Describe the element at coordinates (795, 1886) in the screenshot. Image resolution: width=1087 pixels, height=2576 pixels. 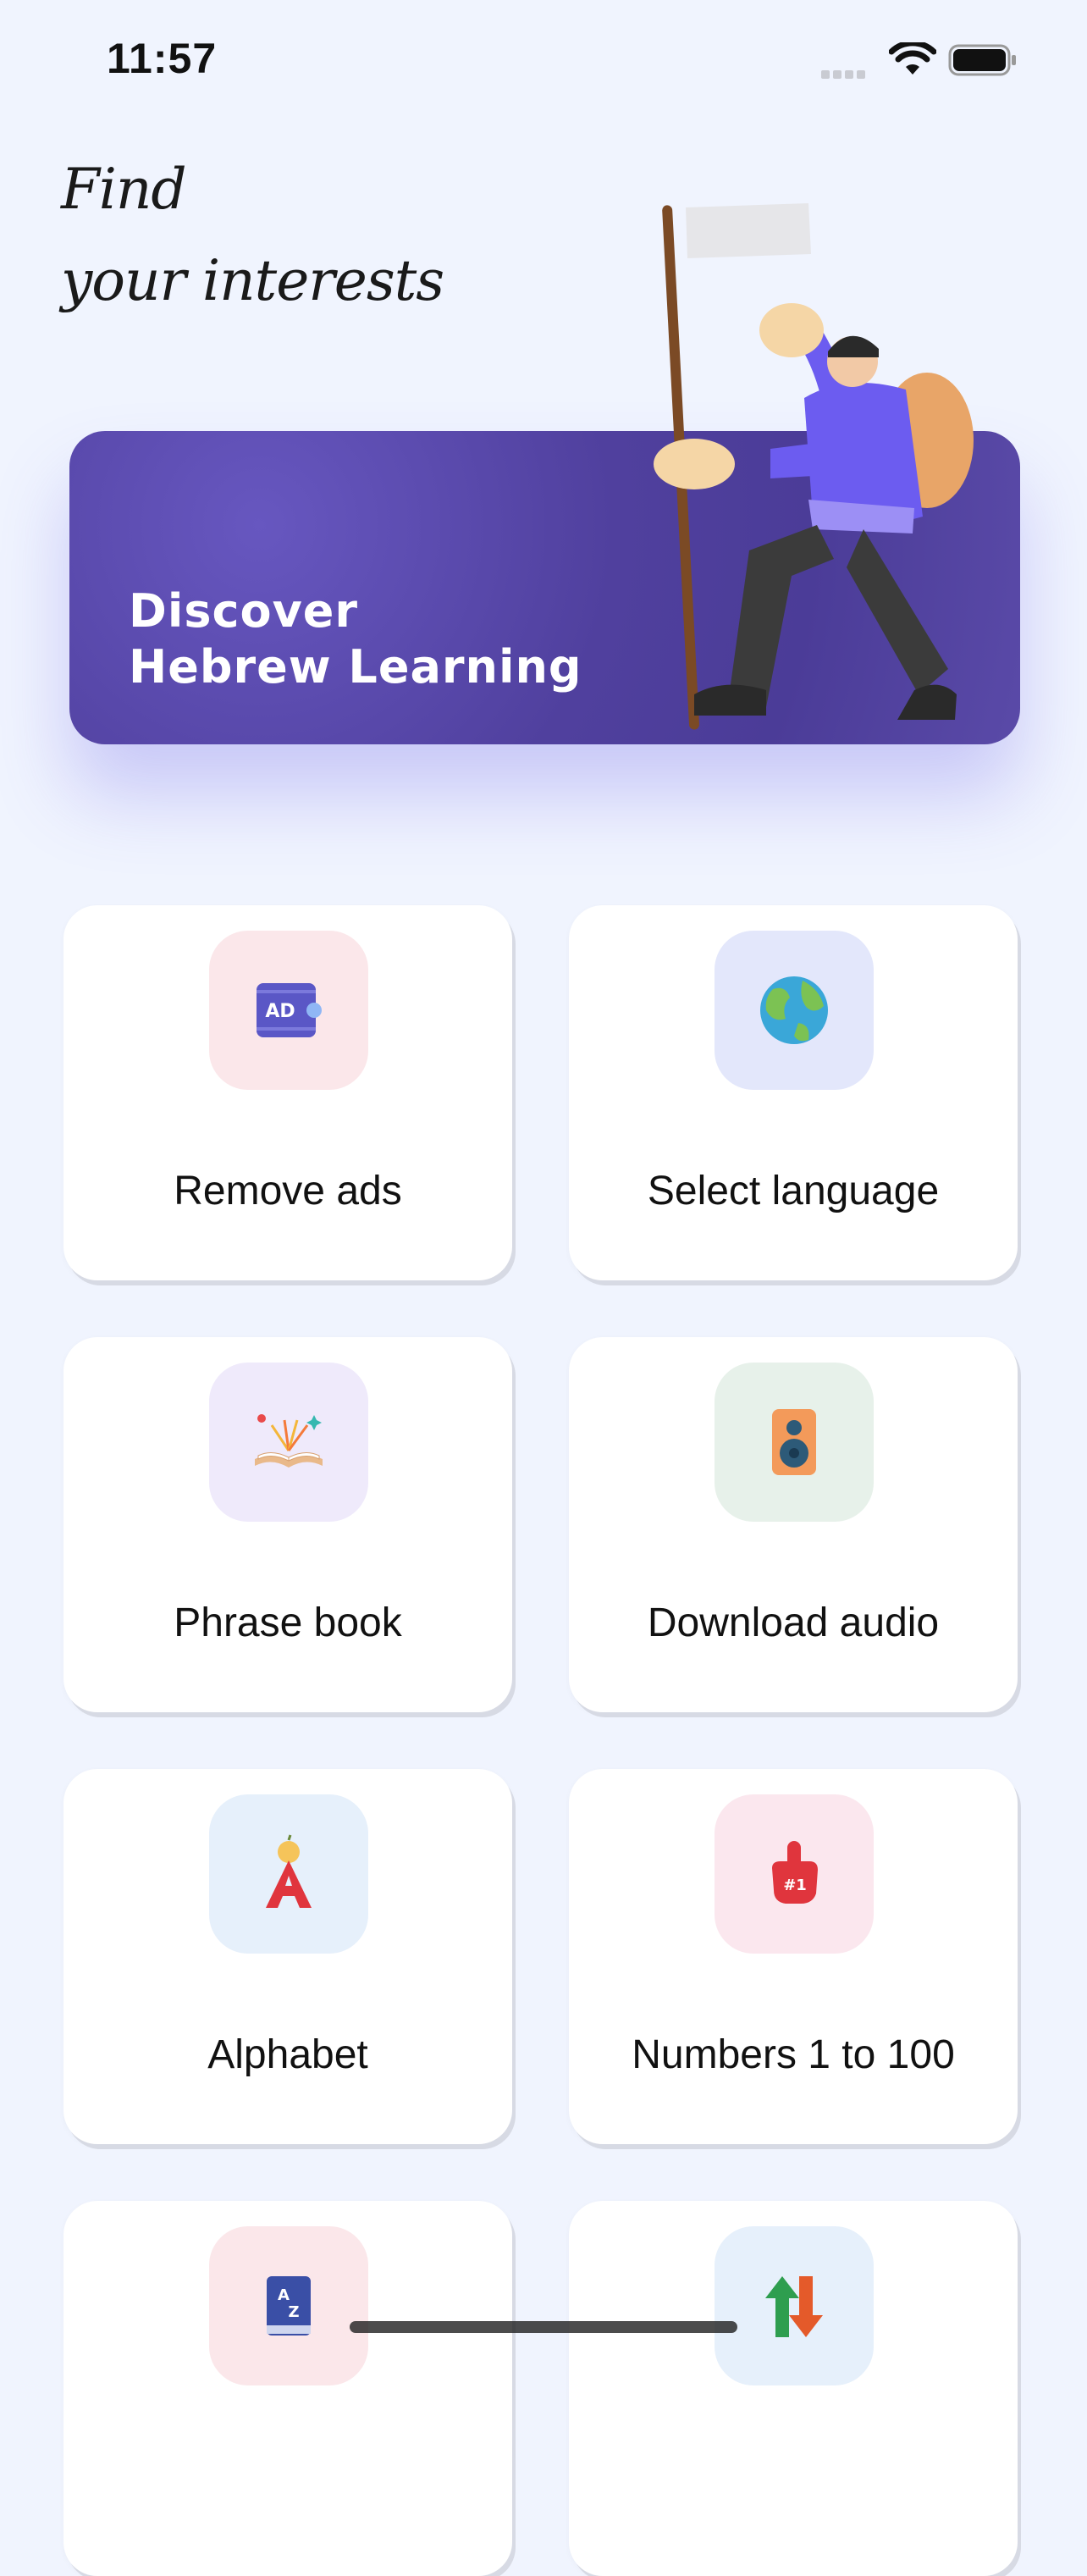
I see `svg-text: #1` at that location.